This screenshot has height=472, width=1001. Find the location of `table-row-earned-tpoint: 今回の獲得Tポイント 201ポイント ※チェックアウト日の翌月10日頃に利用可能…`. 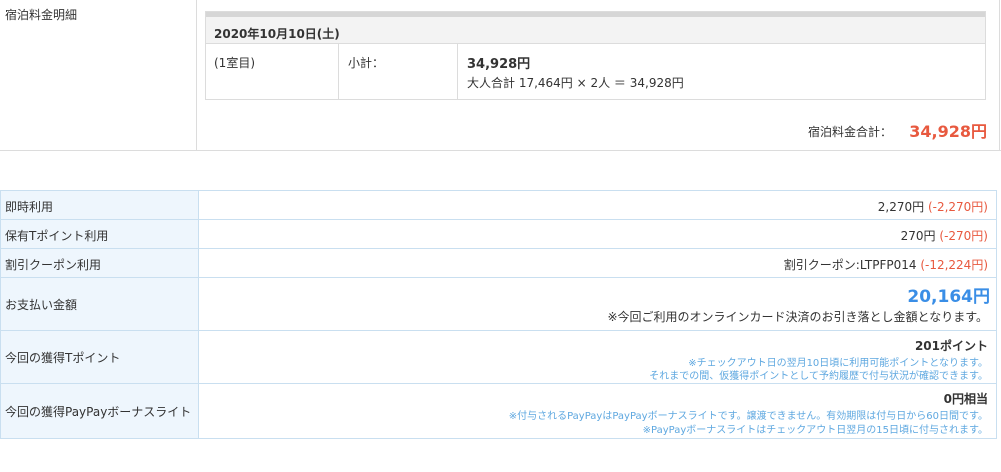

table-row-earned-tpoint: 今回の獲得Tポイント 201ポイント ※チェックアウト日の翌月10日頃に利用可能… is located at coordinates (498, 357).